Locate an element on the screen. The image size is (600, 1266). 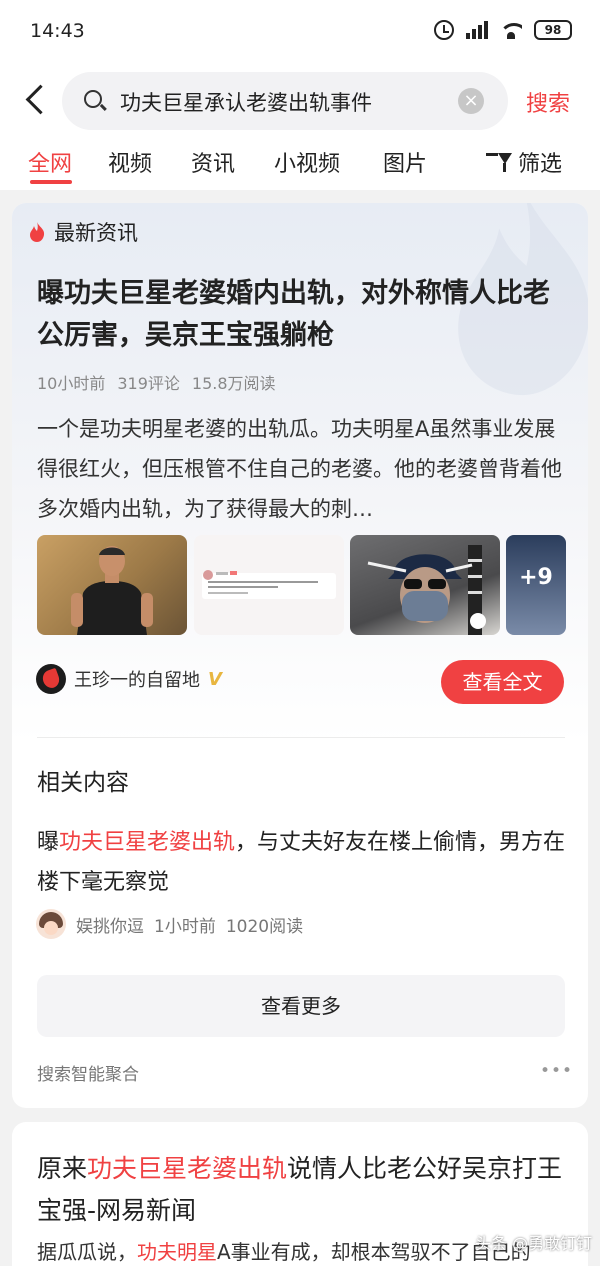
image-strip: +9 is located at coordinates (301, 585).